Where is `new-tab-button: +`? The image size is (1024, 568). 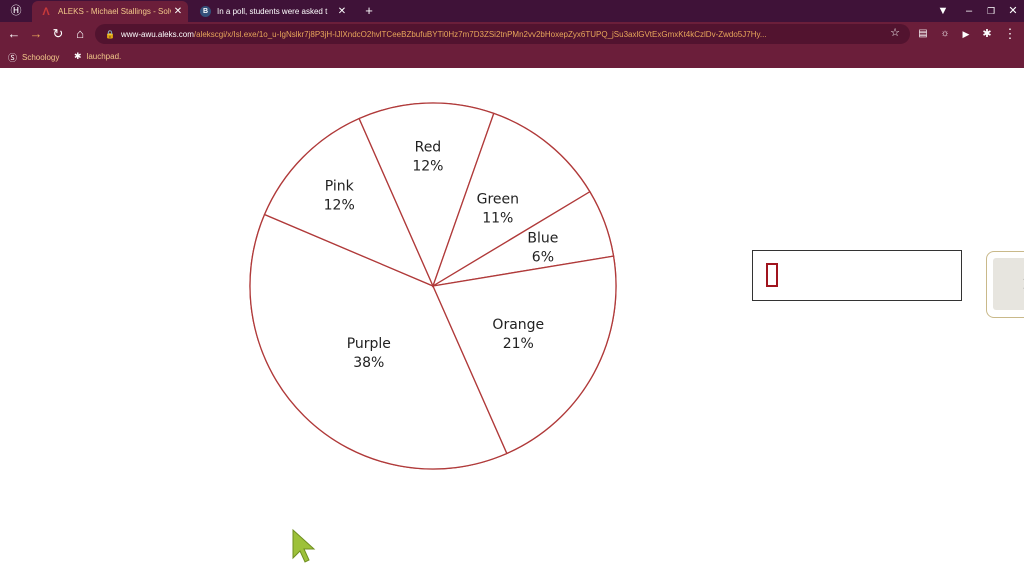
new-tab-button: + is located at coordinates (369, 11).